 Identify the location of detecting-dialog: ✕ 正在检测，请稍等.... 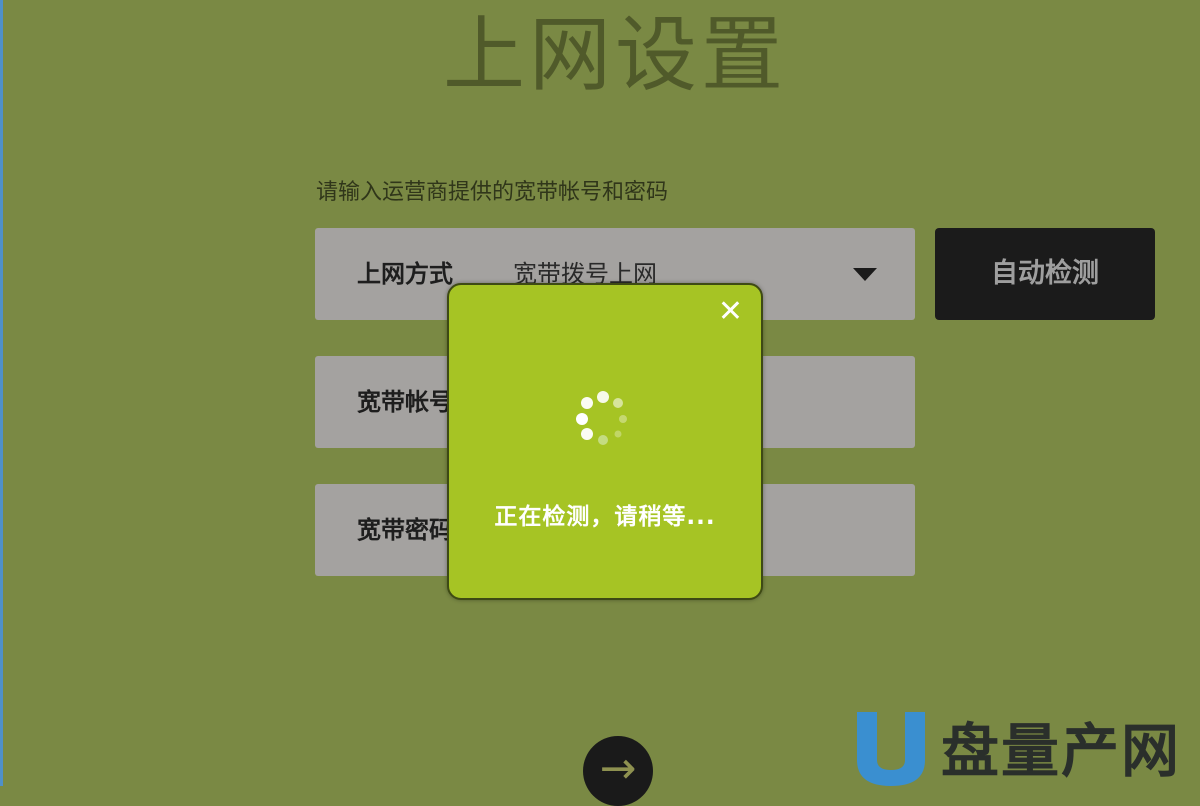
(605, 441).